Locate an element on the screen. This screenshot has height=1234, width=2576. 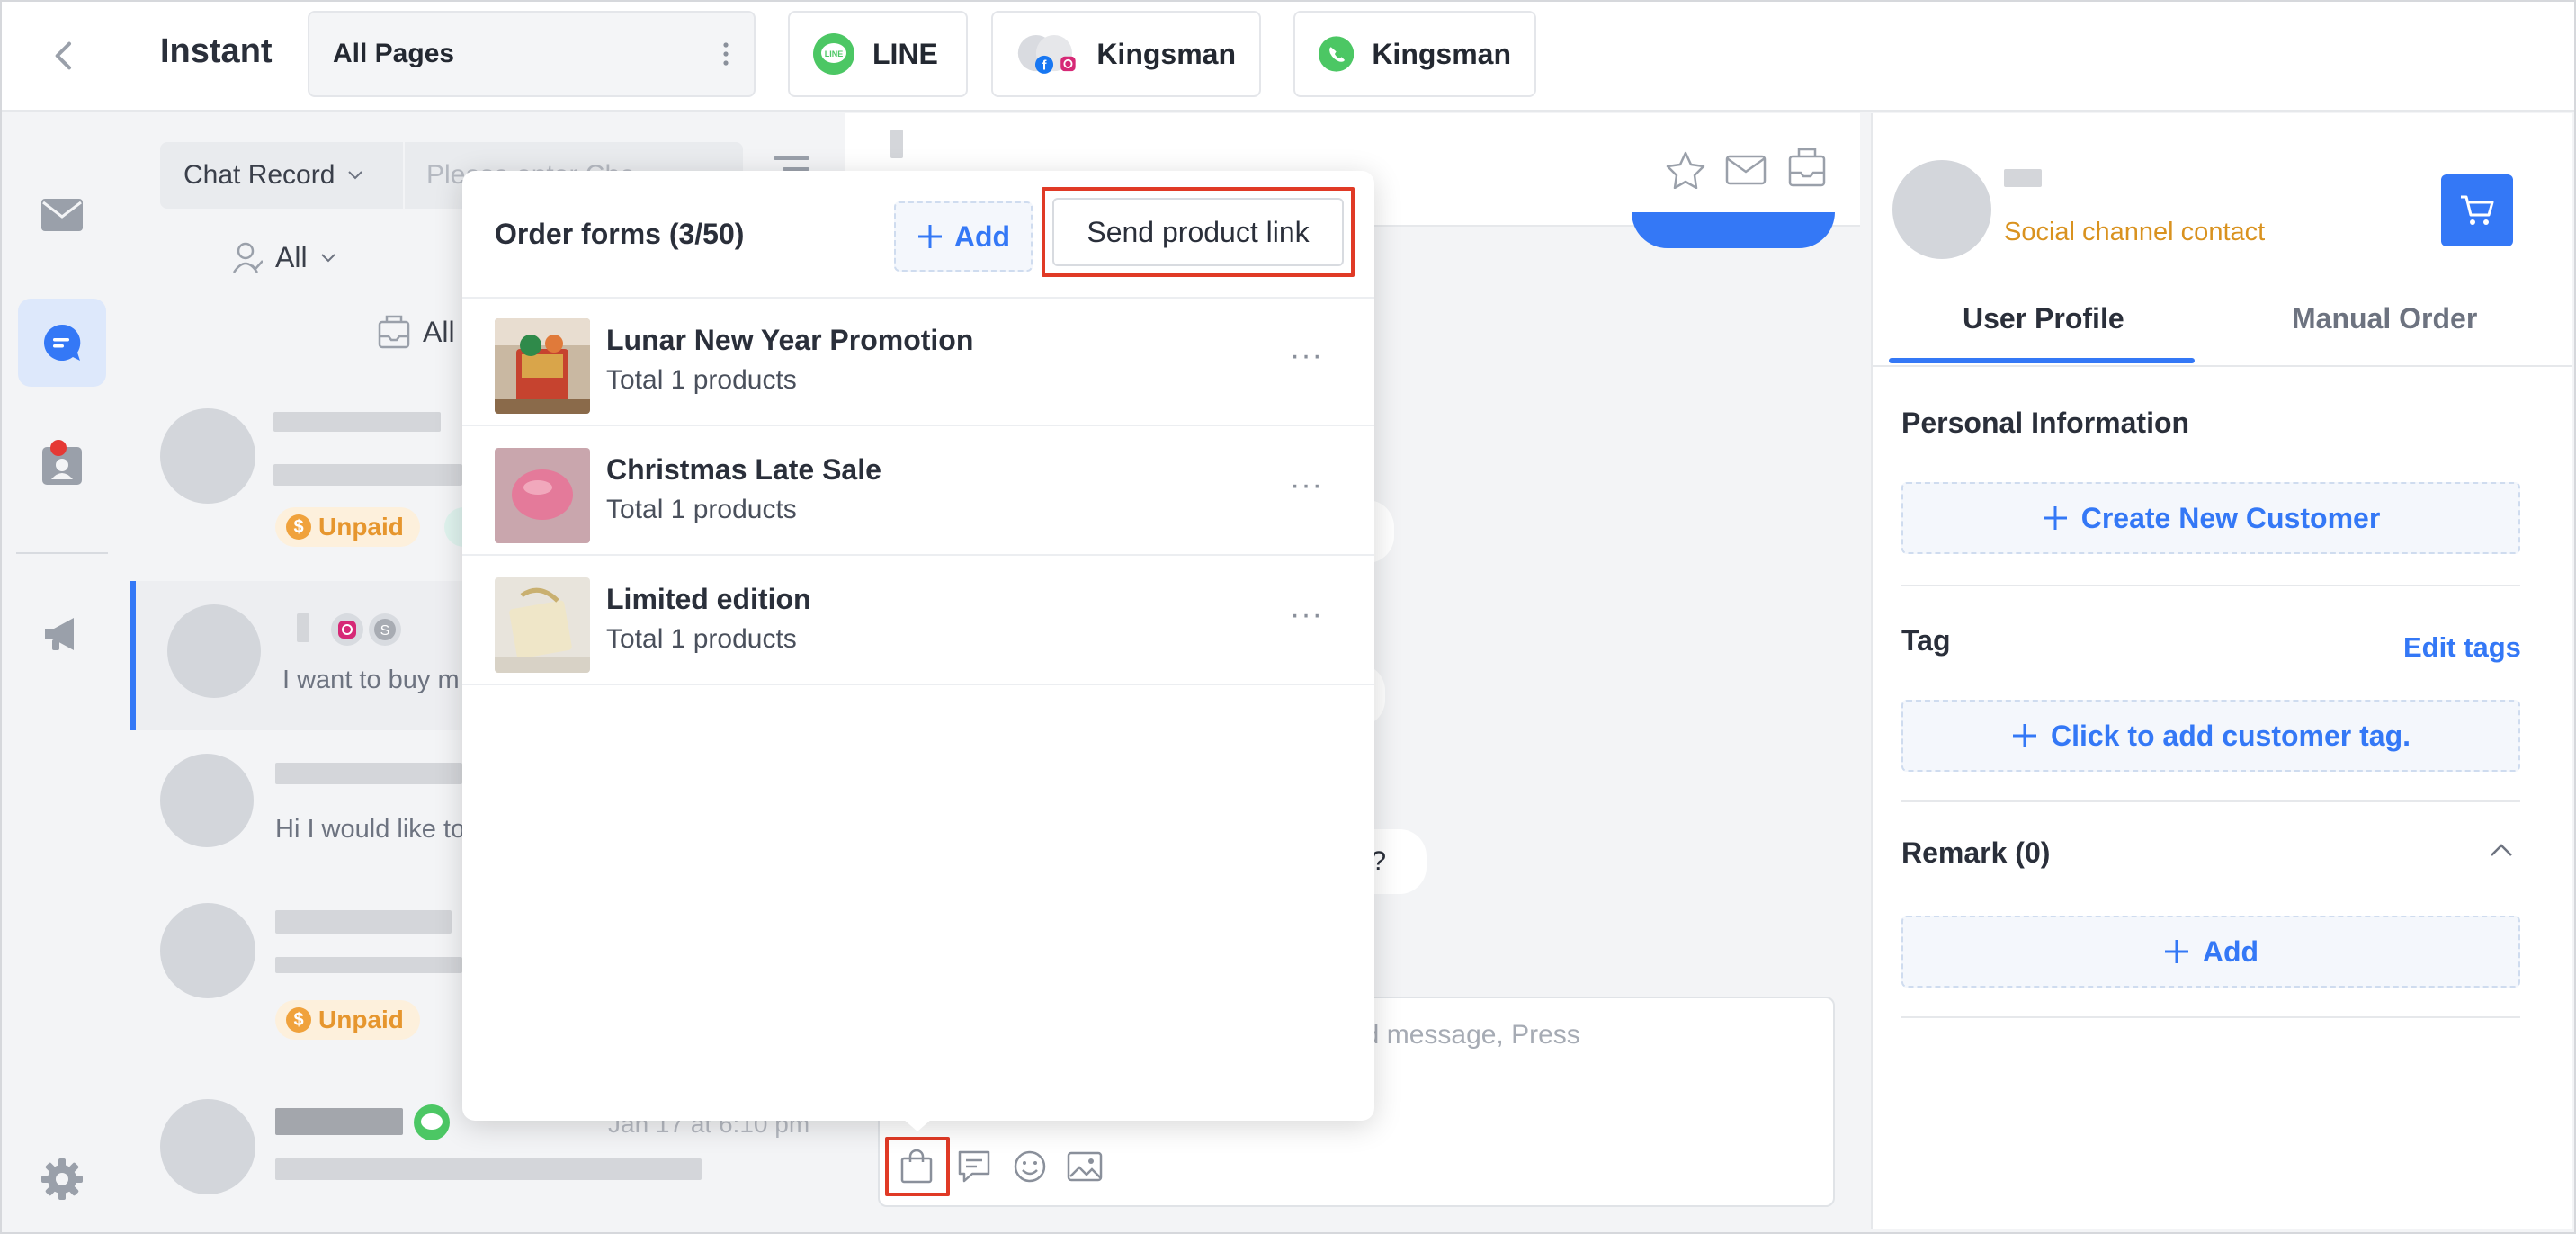
add-order-form-label: Add is located at coordinates (982, 236).